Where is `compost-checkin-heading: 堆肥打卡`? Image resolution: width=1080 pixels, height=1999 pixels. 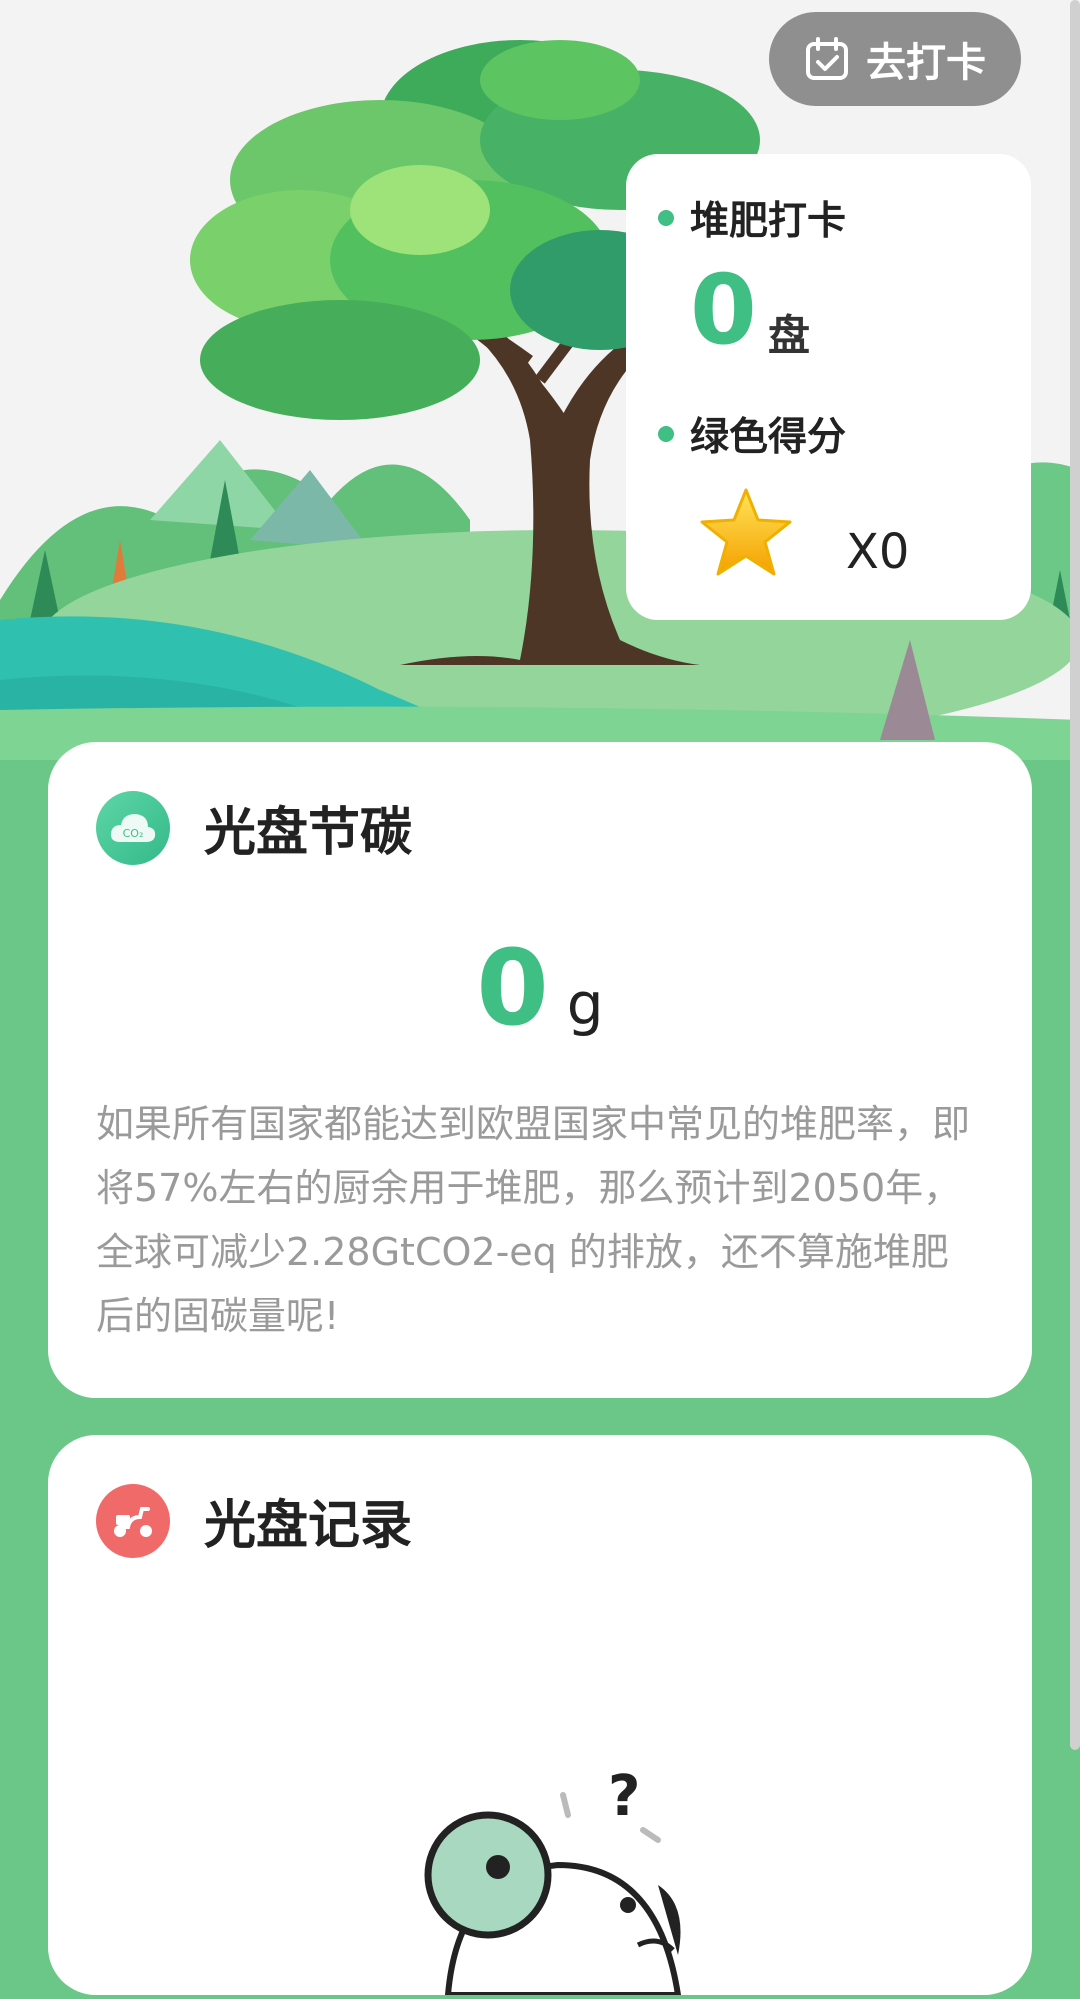
compost-checkin-heading: 堆肥打卡 is located at coordinates (752, 218).